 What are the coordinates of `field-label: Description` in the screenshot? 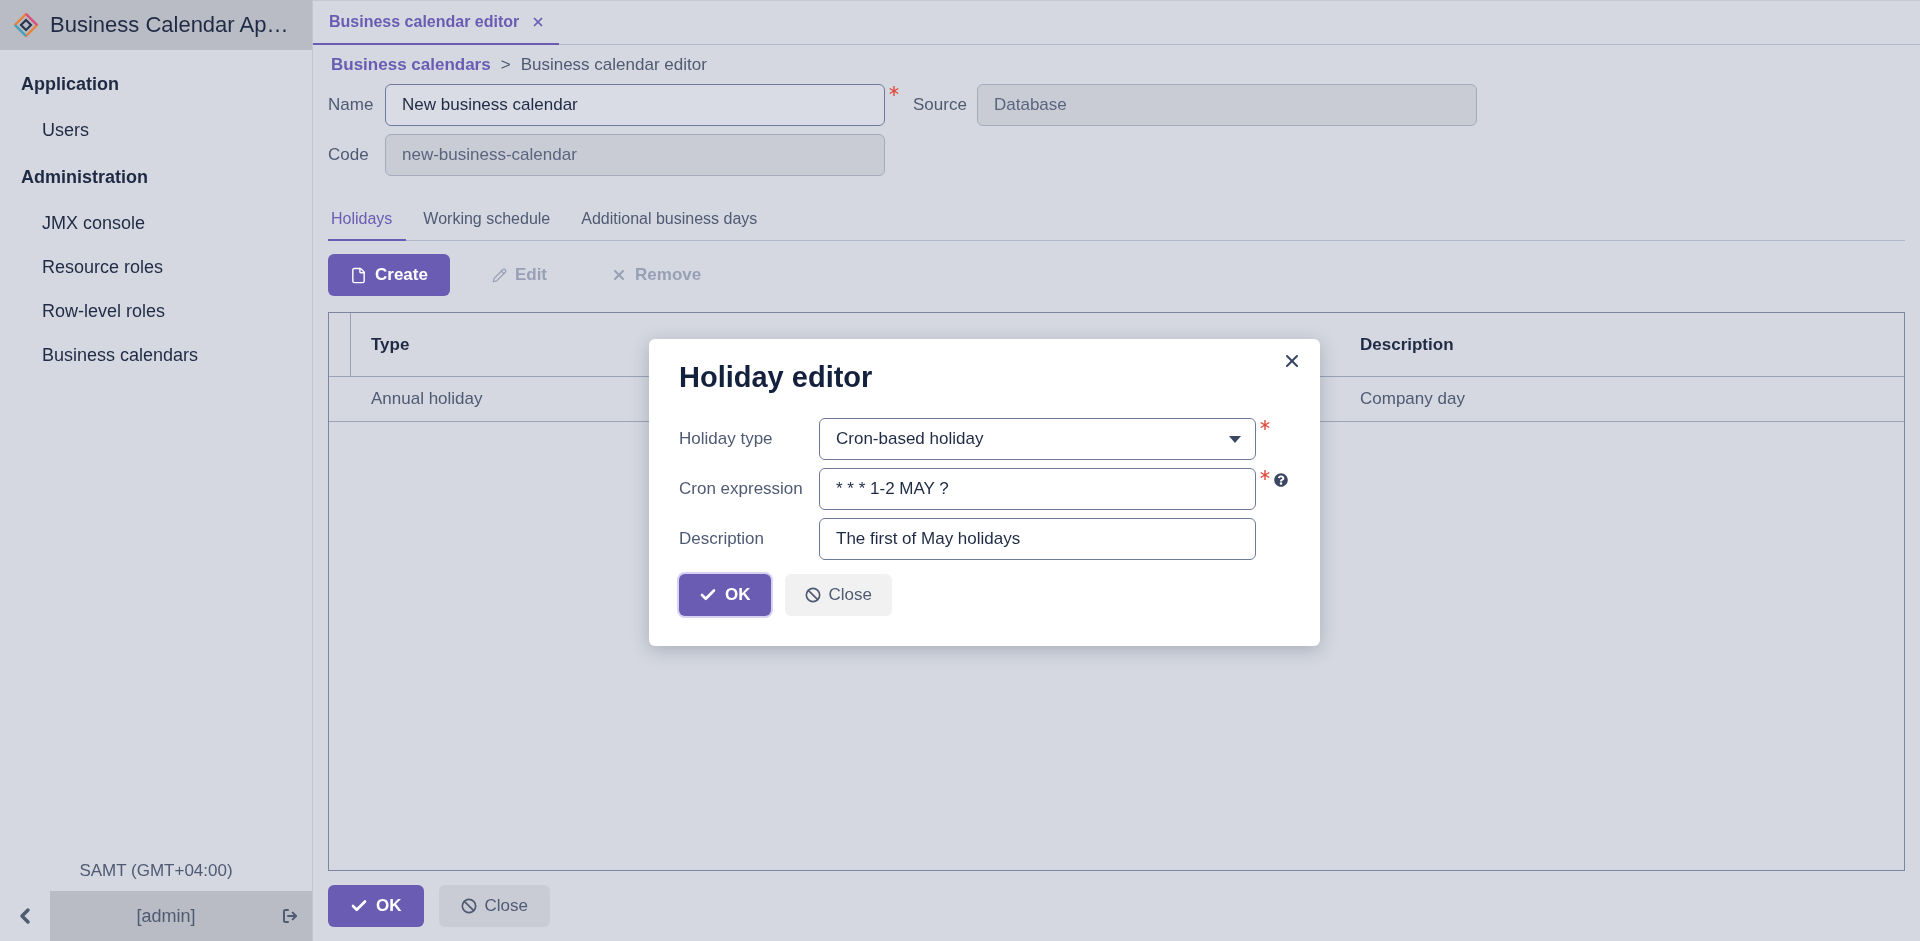 It's located at (722, 539).